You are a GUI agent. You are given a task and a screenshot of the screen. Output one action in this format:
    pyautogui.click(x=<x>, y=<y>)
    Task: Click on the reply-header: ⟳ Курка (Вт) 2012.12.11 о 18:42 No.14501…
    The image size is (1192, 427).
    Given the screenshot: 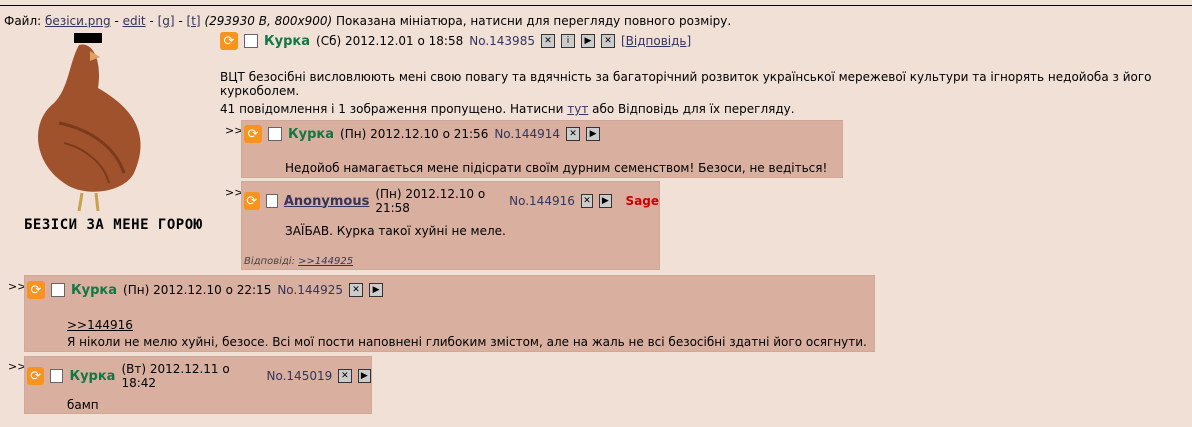 What is the action you would take?
    pyautogui.click(x=199, y=376)
    